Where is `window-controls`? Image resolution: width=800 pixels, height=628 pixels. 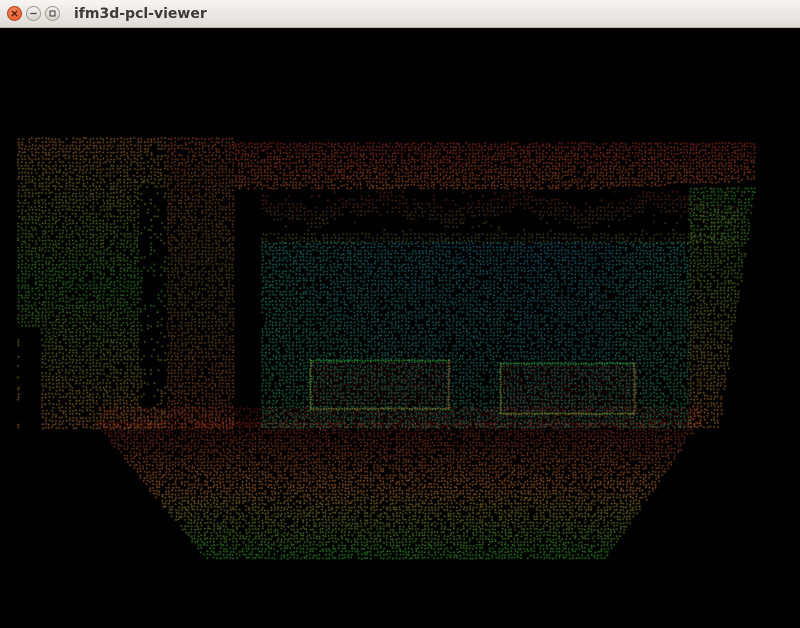 window-controls is located at coordinates (33, 13).